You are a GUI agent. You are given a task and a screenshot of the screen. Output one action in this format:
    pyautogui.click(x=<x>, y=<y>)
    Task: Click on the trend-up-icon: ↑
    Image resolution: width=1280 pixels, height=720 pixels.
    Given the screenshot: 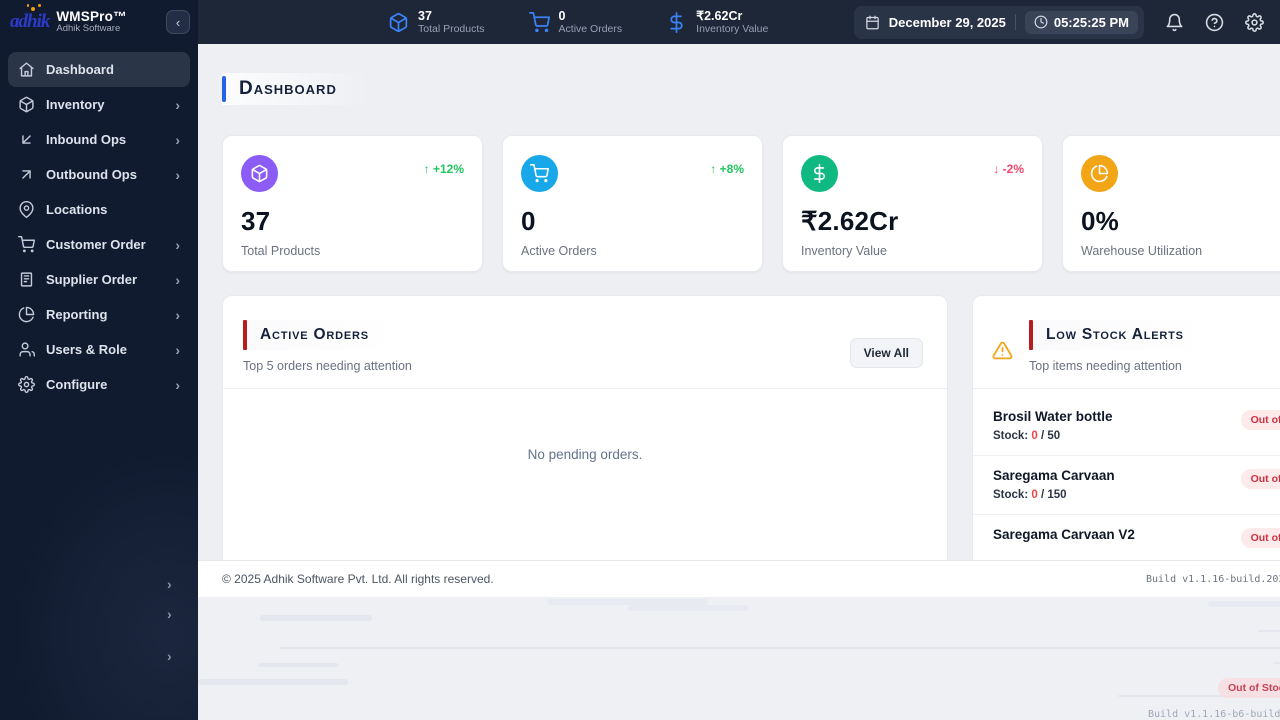 What is the action you would take?
    pyautogui.click(x=713, y=169)
    